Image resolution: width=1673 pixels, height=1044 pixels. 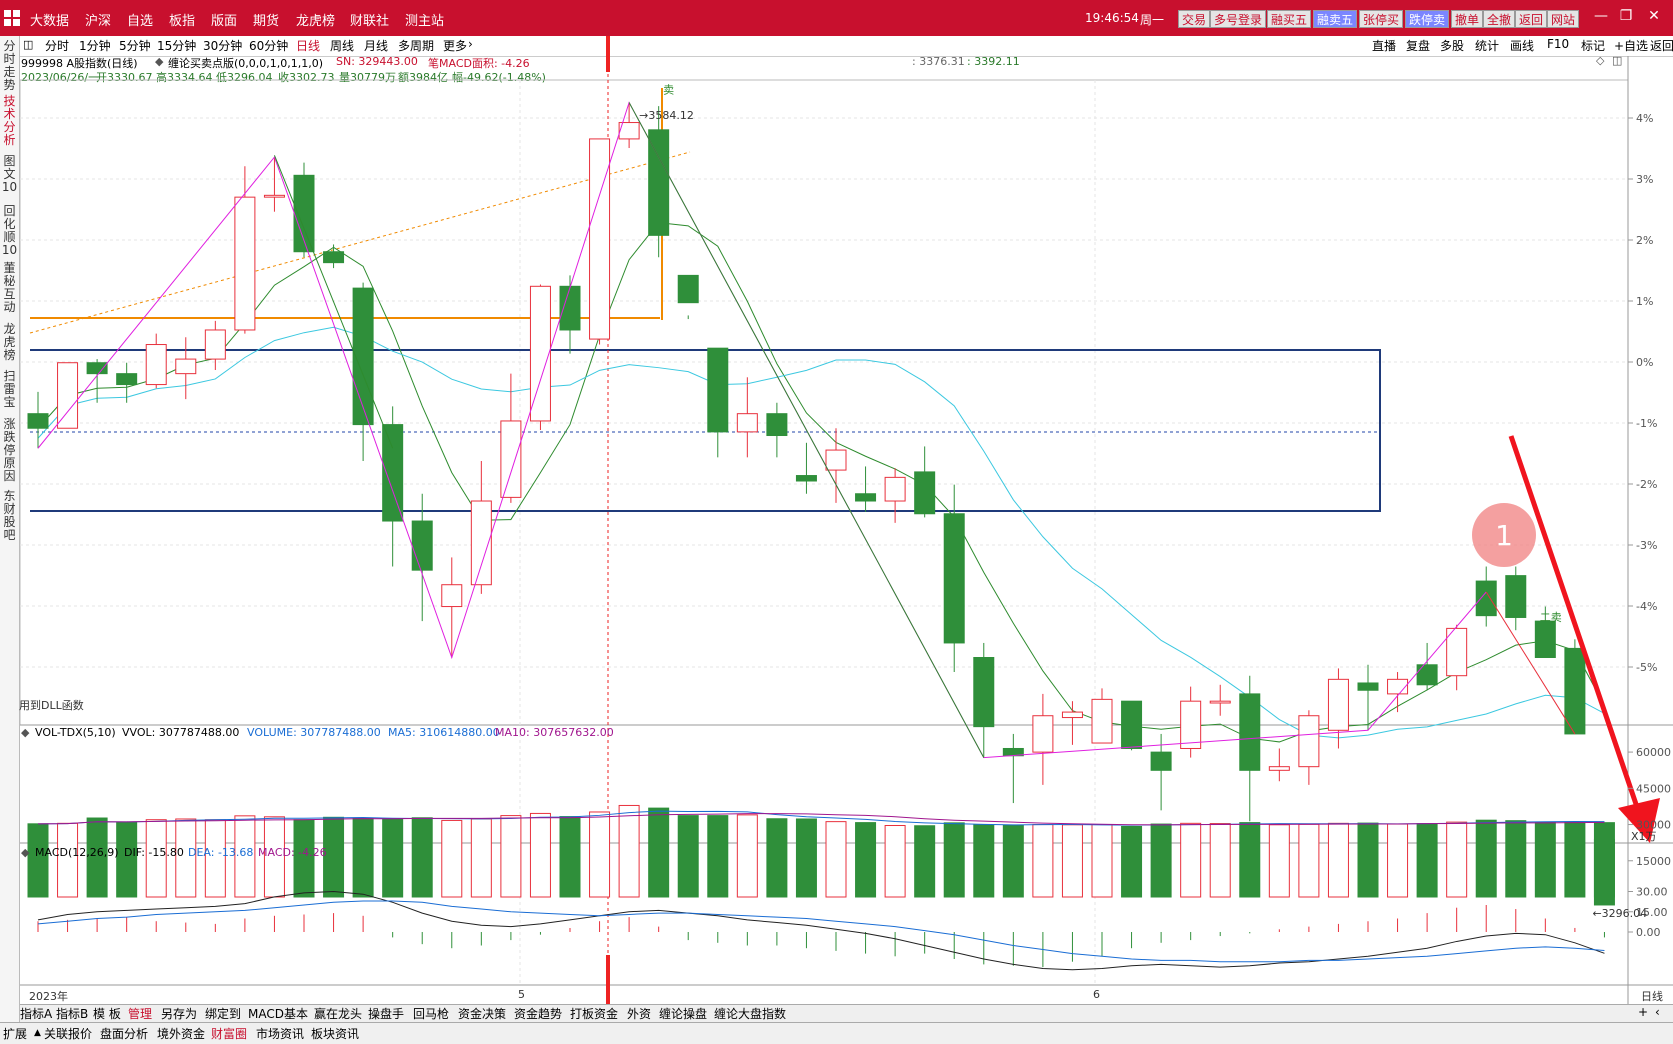 What do you see at coordinates (1653, 788) in the screenshot?
I see `vol-axis-label: 45000` at bounding box center [1653, 788].